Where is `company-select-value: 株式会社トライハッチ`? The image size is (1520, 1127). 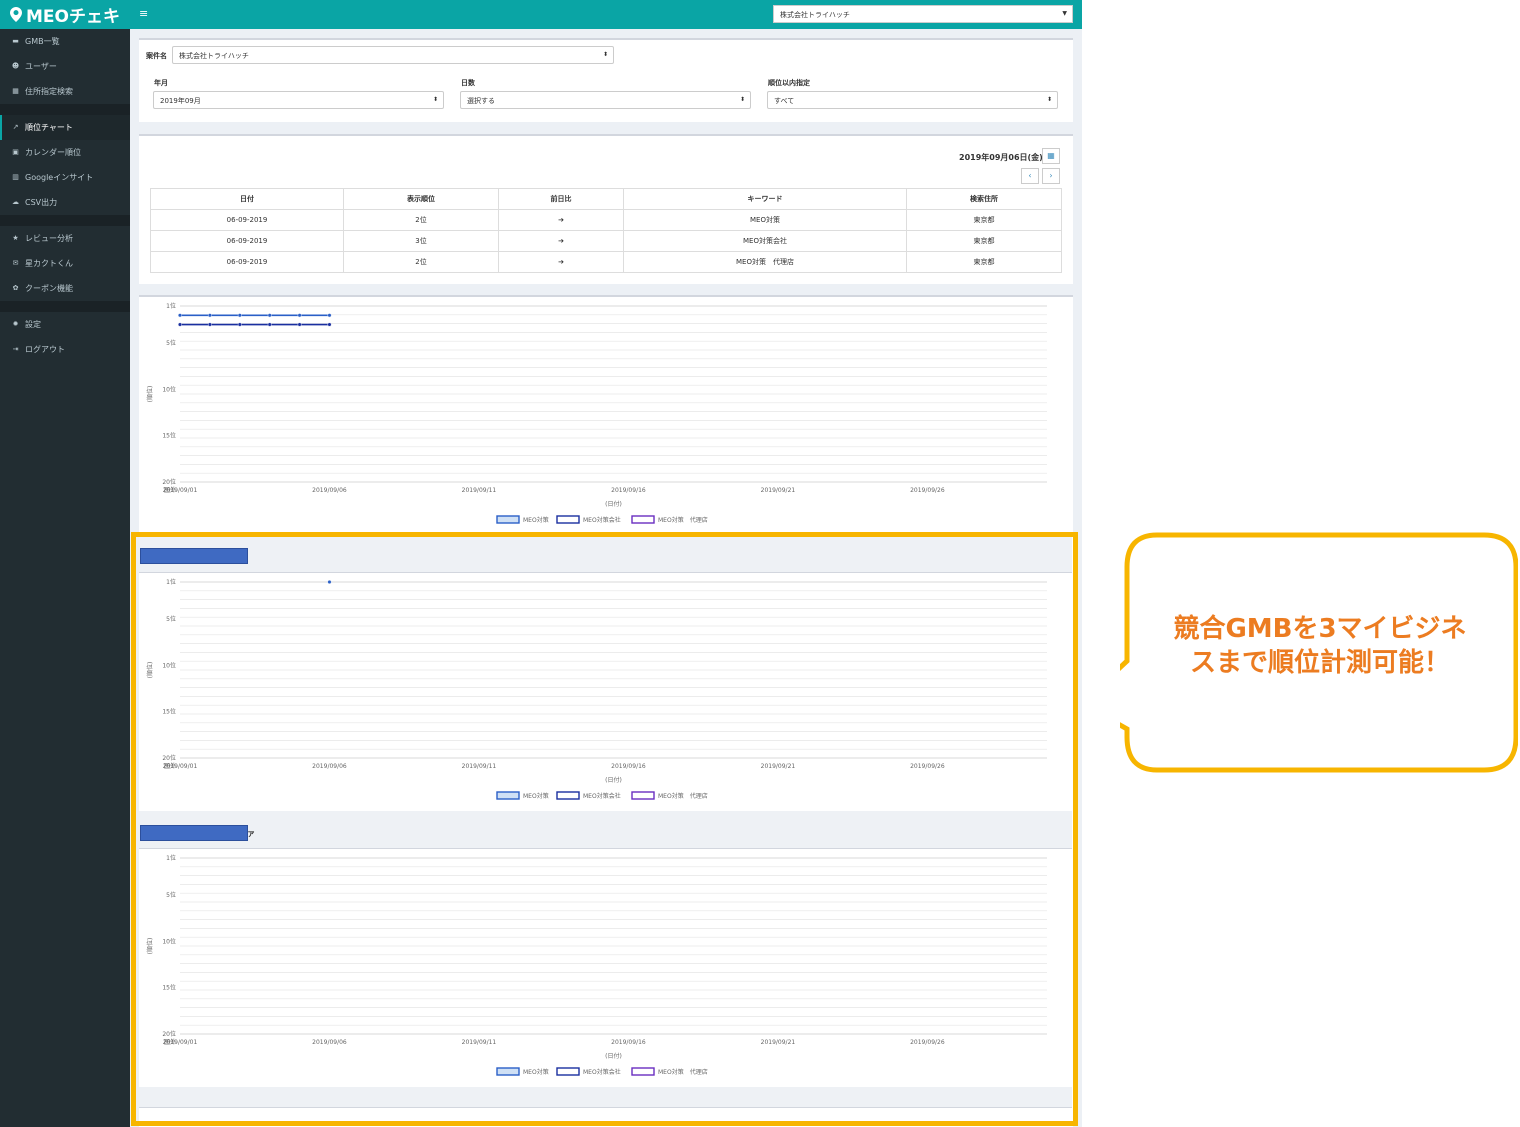 company-select-value: 株式会社トライハッチ is located at coordinates (815, 15).